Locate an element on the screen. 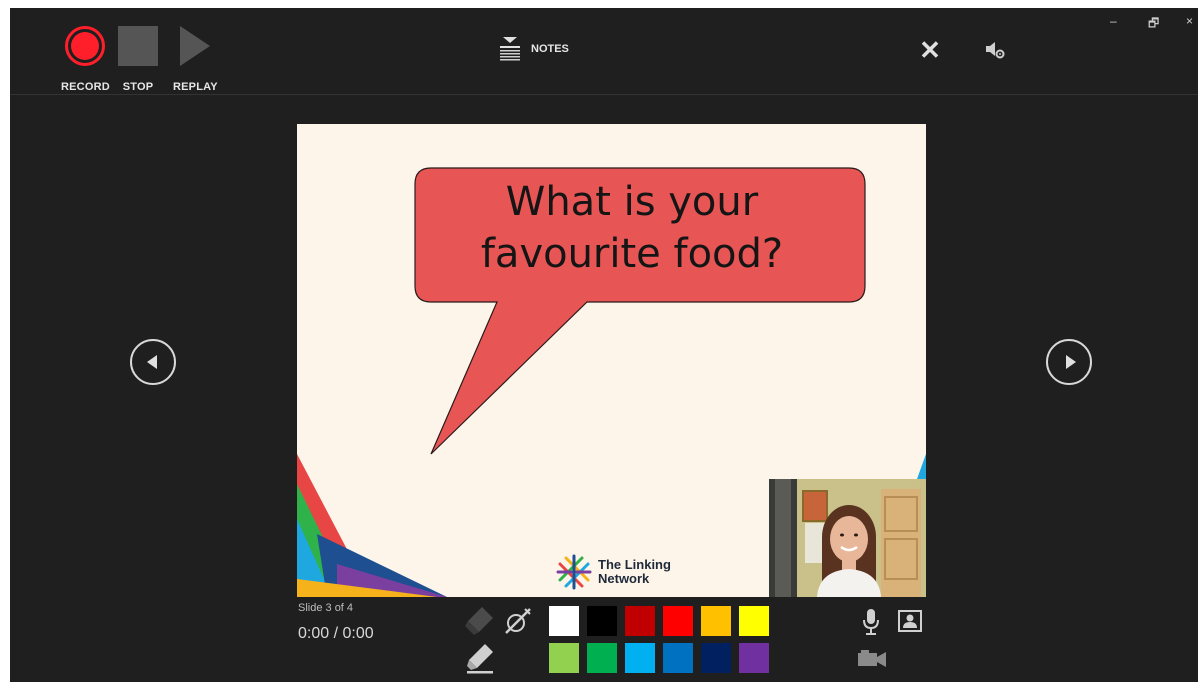 This screenshot has height=682, width=1198. next-slide-icon is located at coordinates (1070, 362).